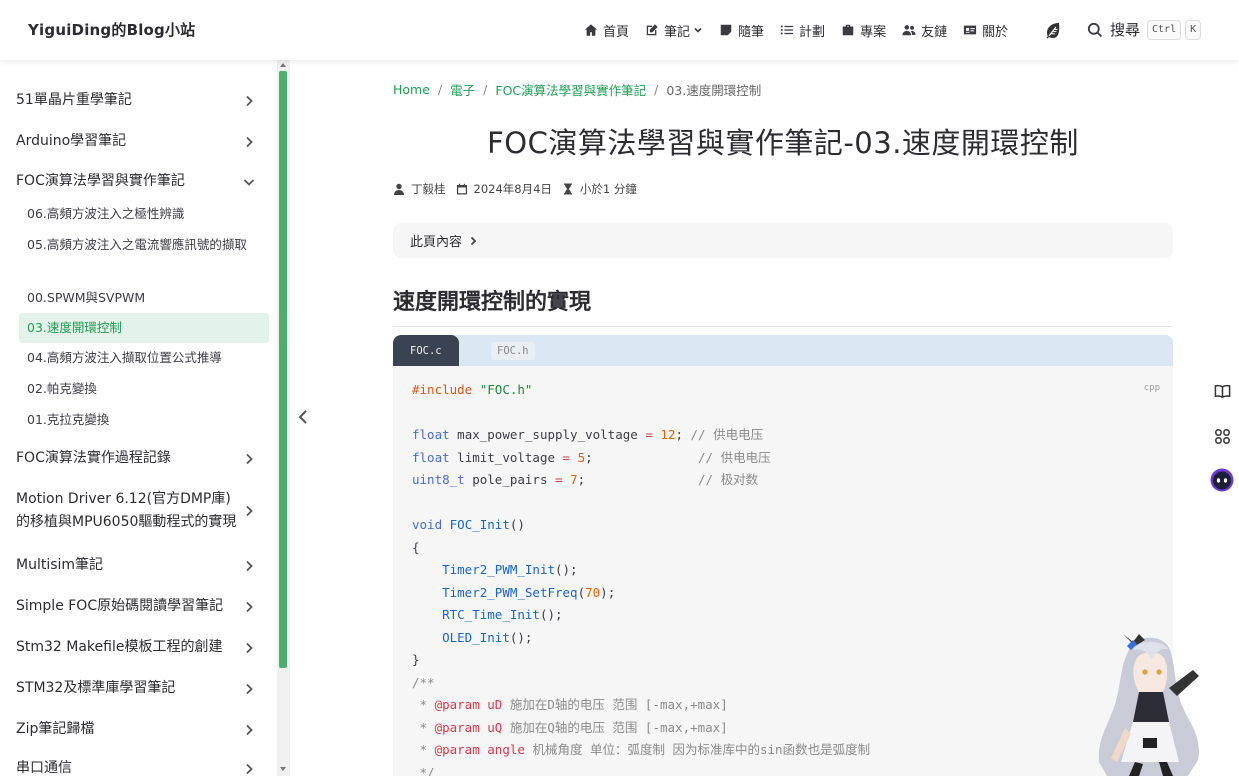 Image resolution: width=1239 pixels, height=776 pixels. I want to click on mascot-character-image, so click(1145, 702).